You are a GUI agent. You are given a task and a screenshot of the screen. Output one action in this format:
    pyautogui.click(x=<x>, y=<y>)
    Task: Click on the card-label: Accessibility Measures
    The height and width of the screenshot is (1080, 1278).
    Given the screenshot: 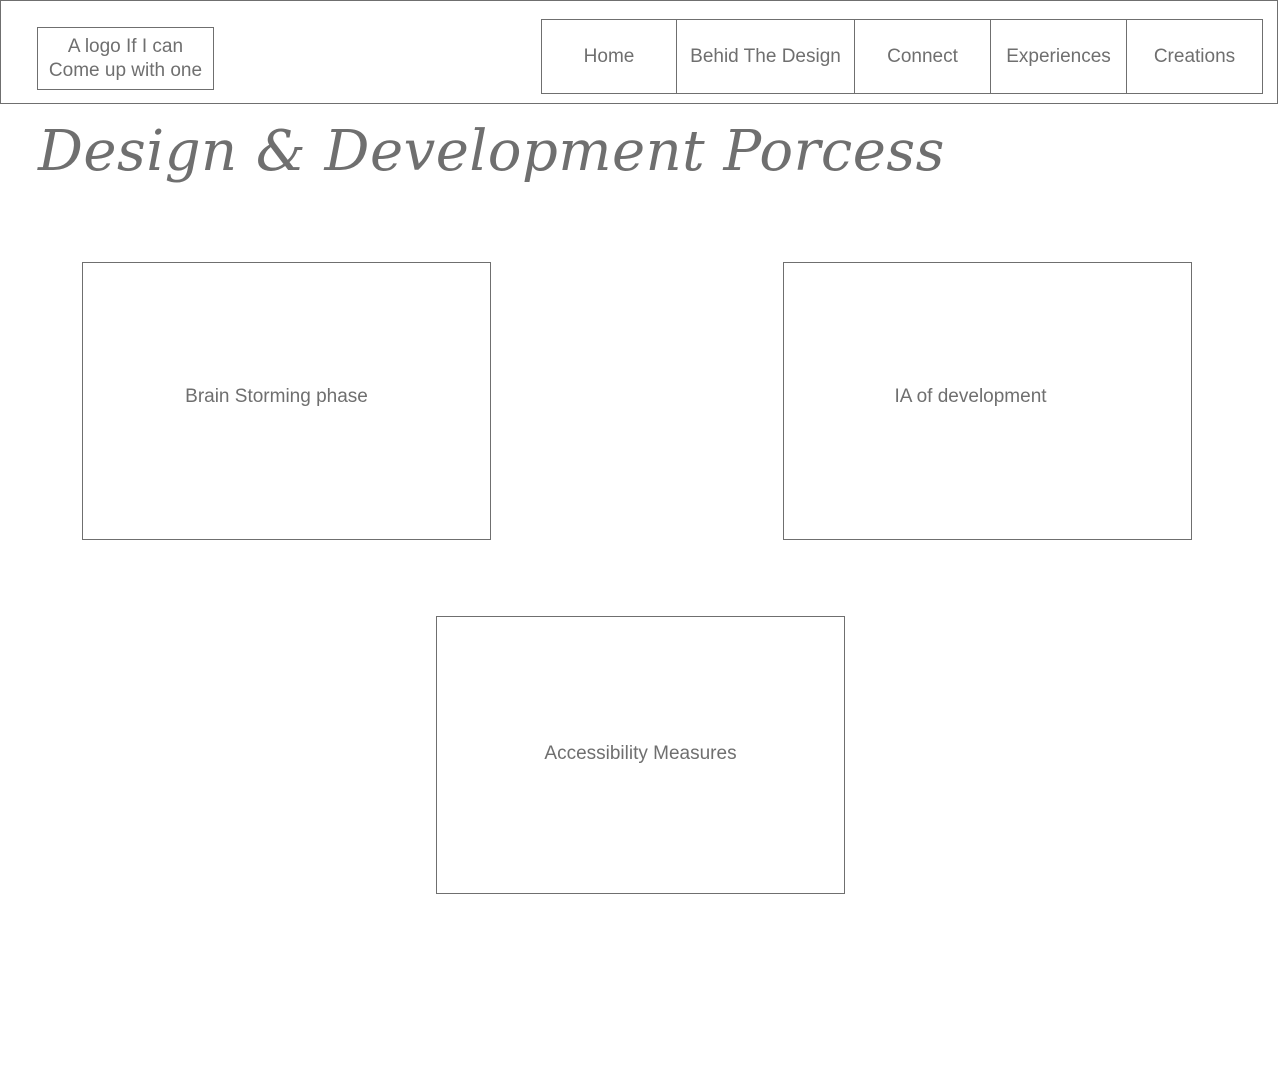 What is the action you would take?
    pyautogui.click(x=640, y=753)
    